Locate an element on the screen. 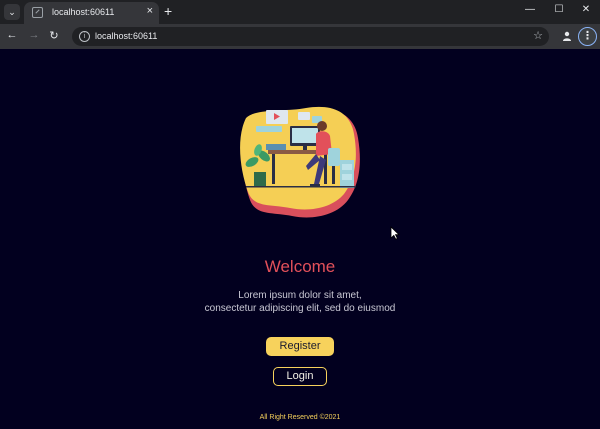  minimize-icon: — is located at coordinates (530, 9).